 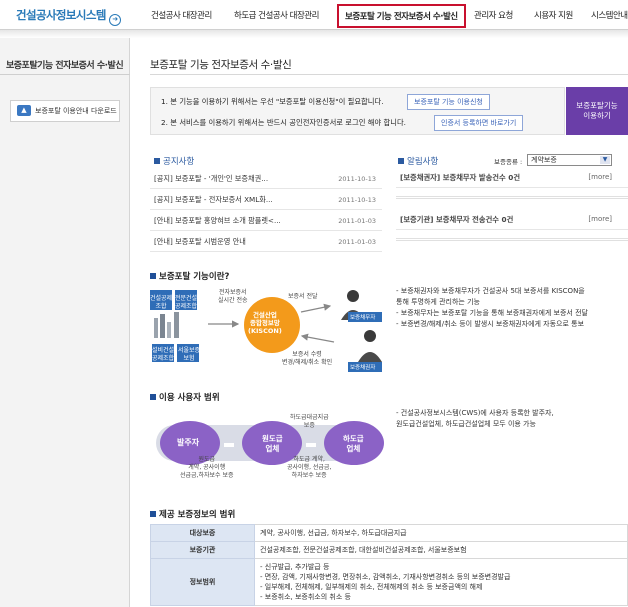 I want to click on sidebar-title: 보증포탈기능 전자보증서 수·발신, so click(x=65, y=66).